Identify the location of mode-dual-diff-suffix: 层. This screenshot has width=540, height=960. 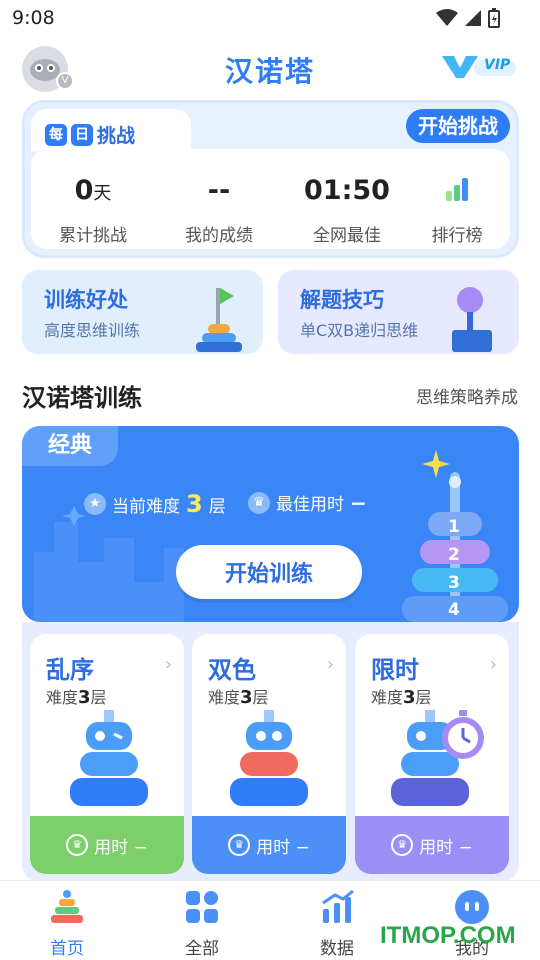
(260, 697).